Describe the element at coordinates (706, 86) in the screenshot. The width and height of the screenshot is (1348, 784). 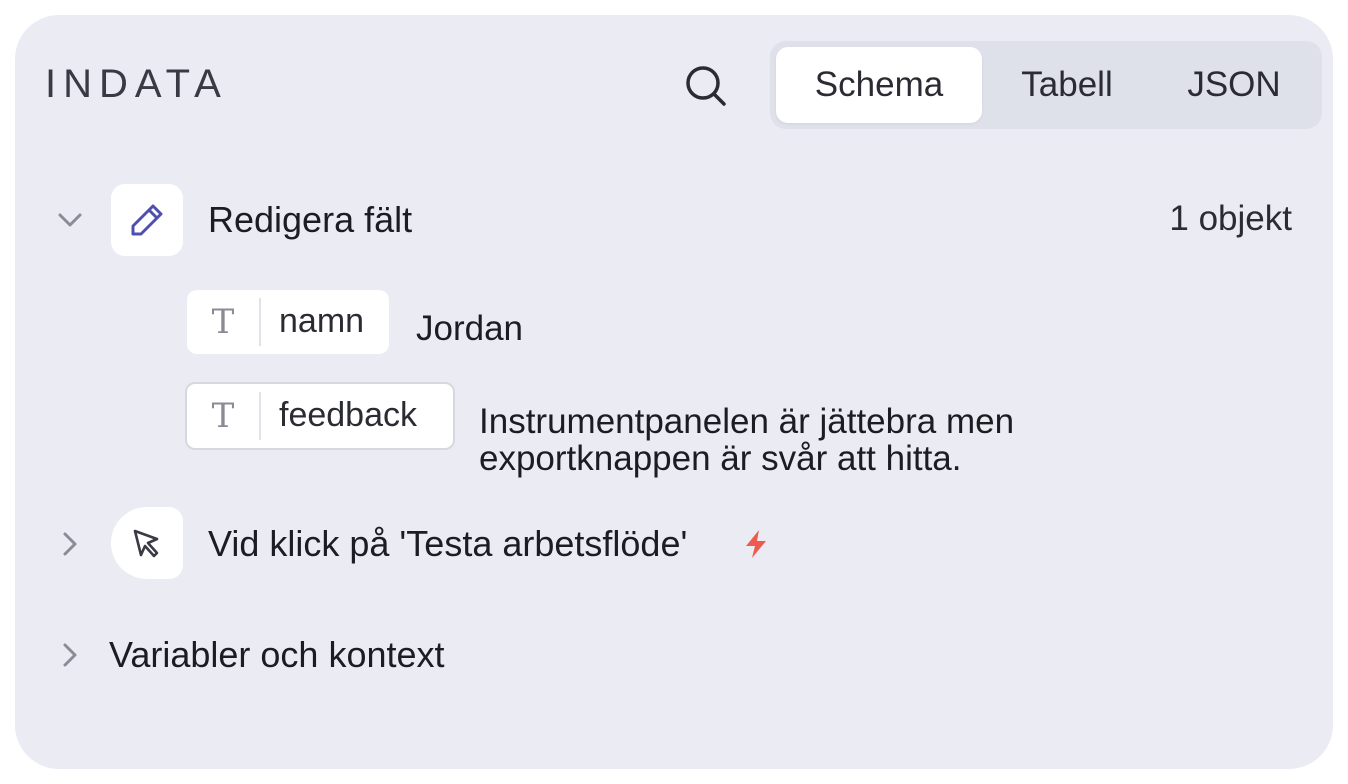
I see `search-icon` at that location.